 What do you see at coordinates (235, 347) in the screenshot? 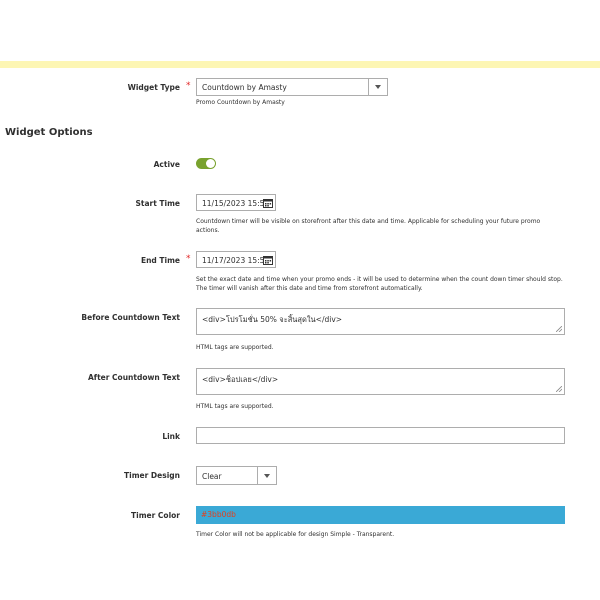
I see `before-text-note: HTML tags are supported.` at bounding box center [235, 347].